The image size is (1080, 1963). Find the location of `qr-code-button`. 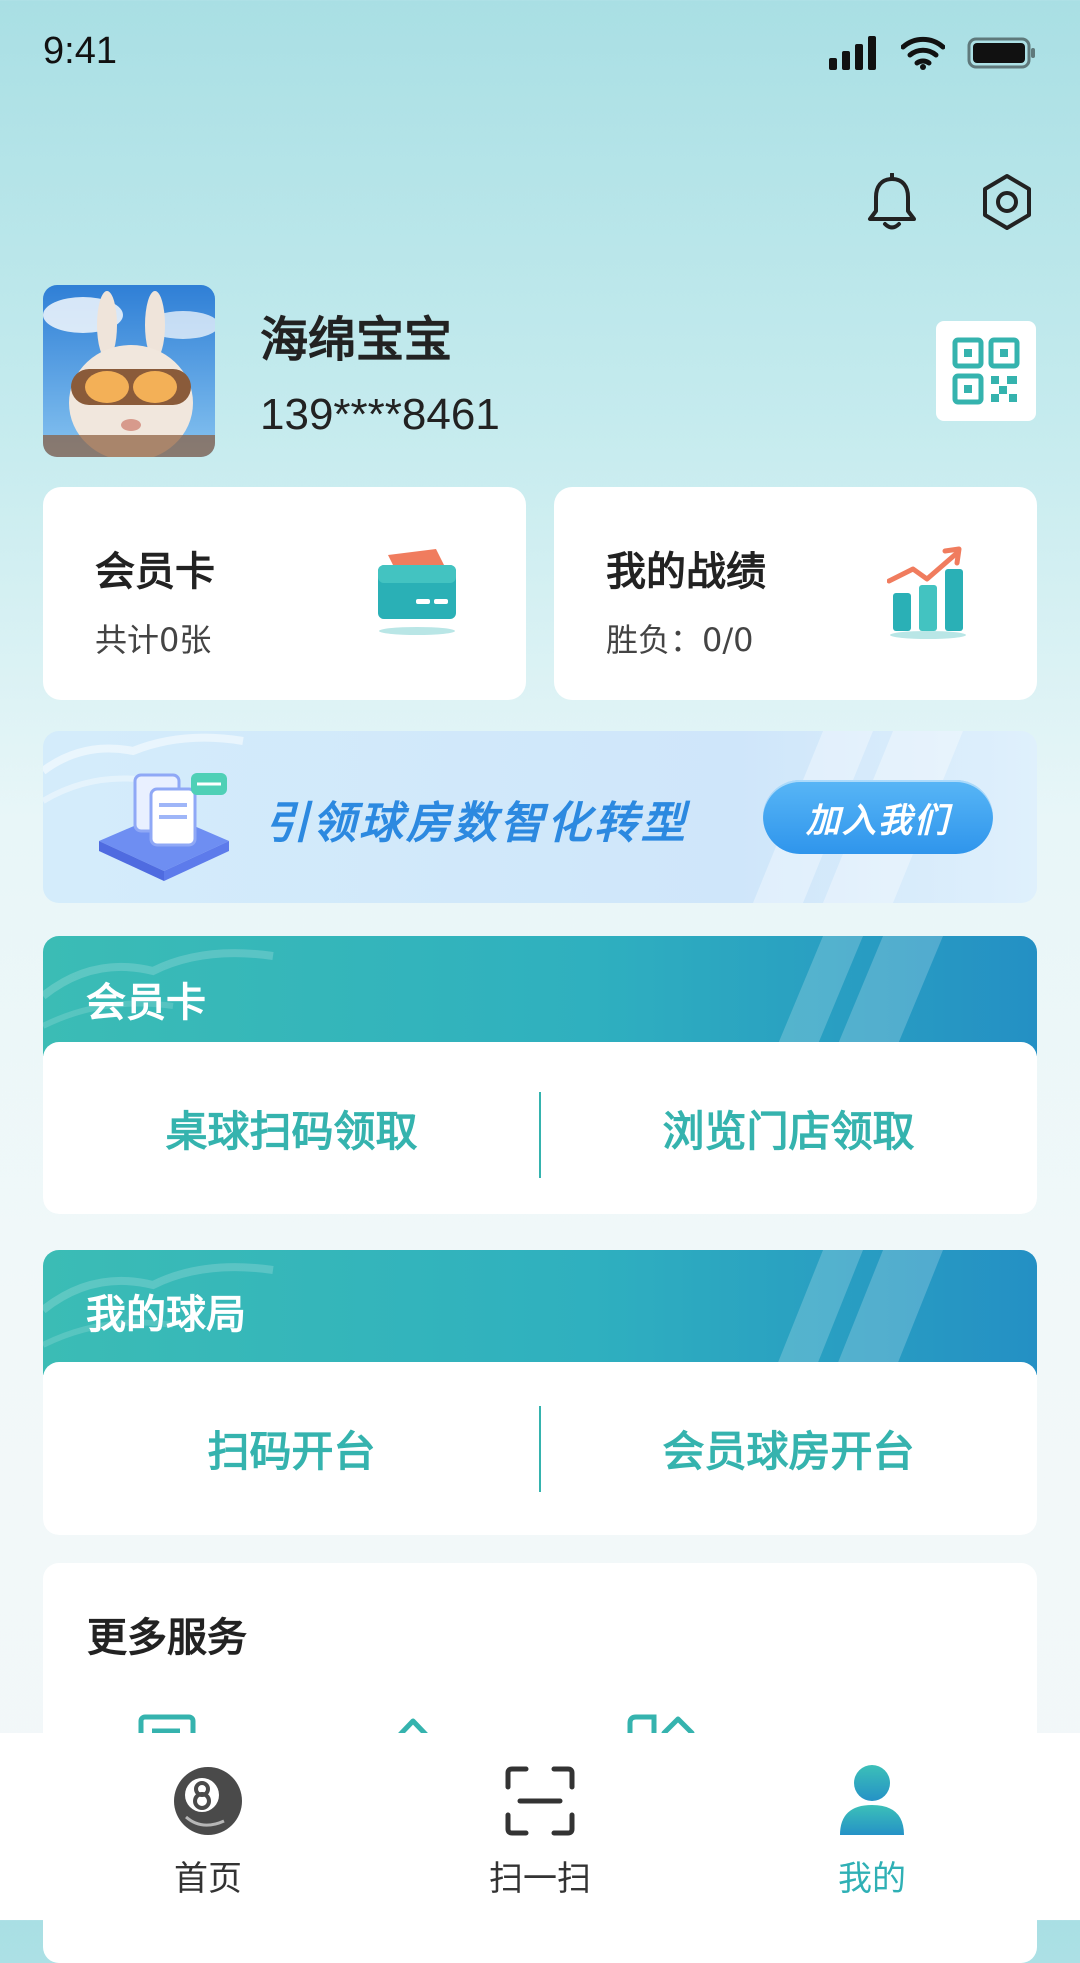

qr-code-button is located at coordinates (986, 371).